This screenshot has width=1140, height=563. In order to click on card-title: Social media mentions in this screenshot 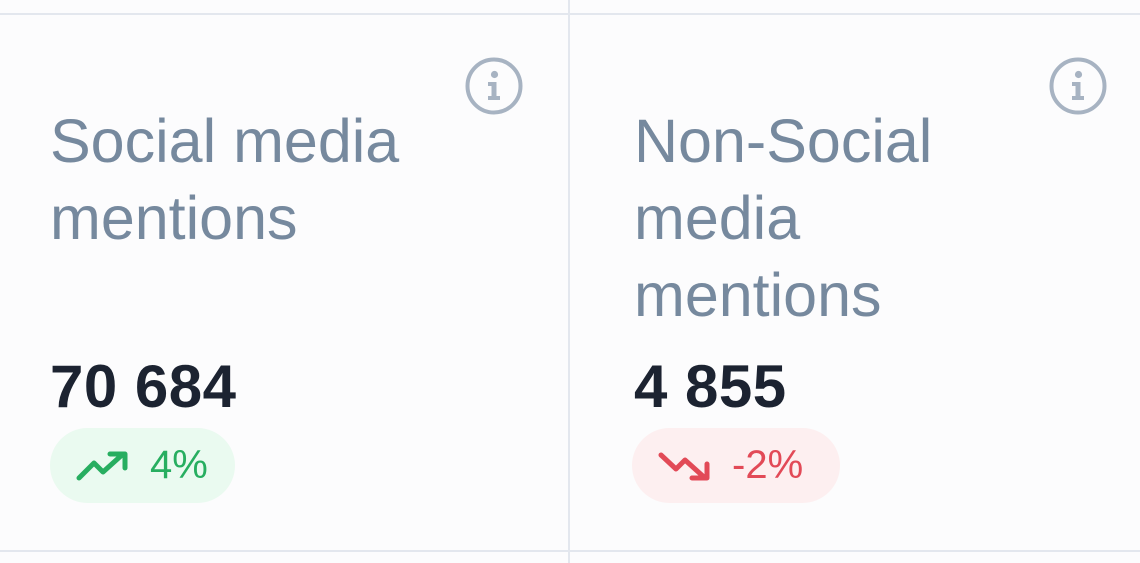, I will do `click(225, 179)`.